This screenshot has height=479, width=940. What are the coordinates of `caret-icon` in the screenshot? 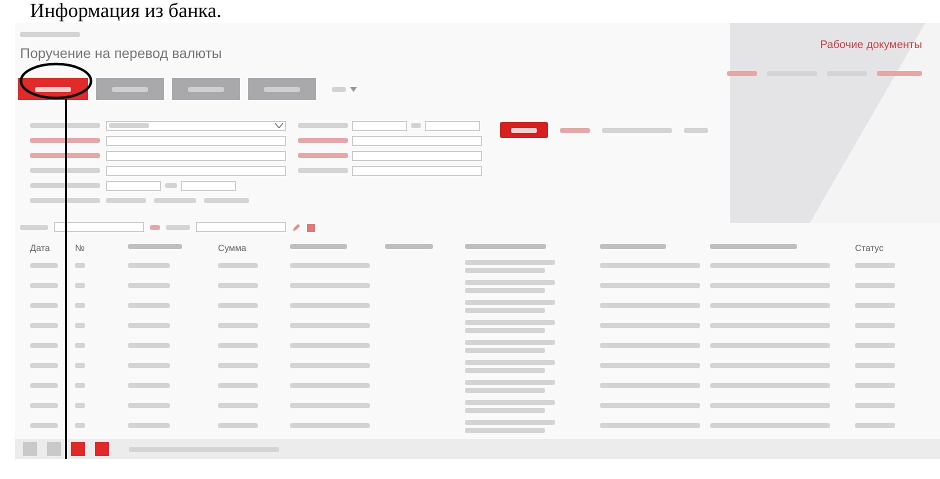 It's located at (353, 89).